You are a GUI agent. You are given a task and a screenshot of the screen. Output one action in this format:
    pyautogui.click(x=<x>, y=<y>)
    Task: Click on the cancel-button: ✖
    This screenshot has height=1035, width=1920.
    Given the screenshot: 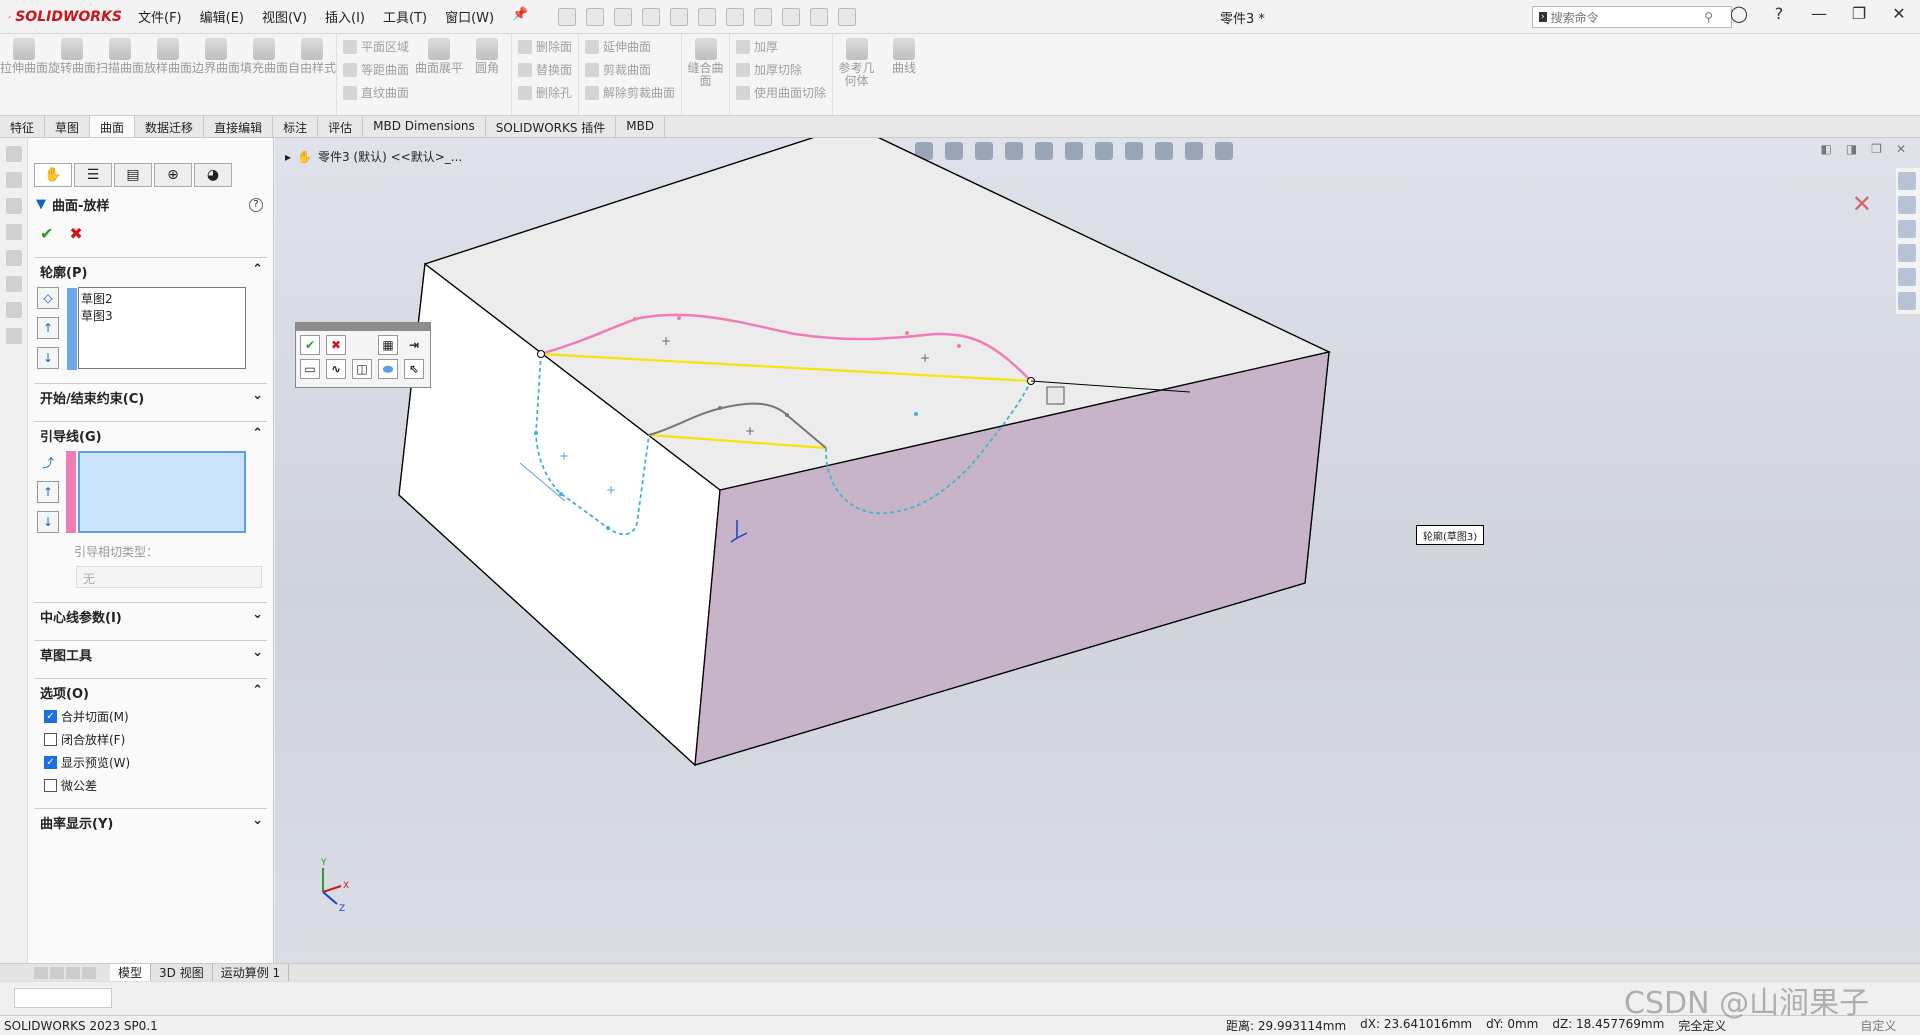 What is the action you would take?
    pyautogui.click(x=75, y=233)
    